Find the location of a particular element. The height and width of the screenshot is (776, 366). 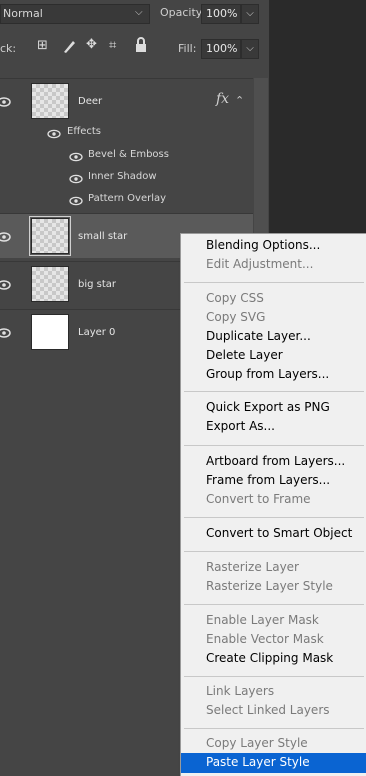

opacity-label: Opacity: is located at coordinates (183, 12).